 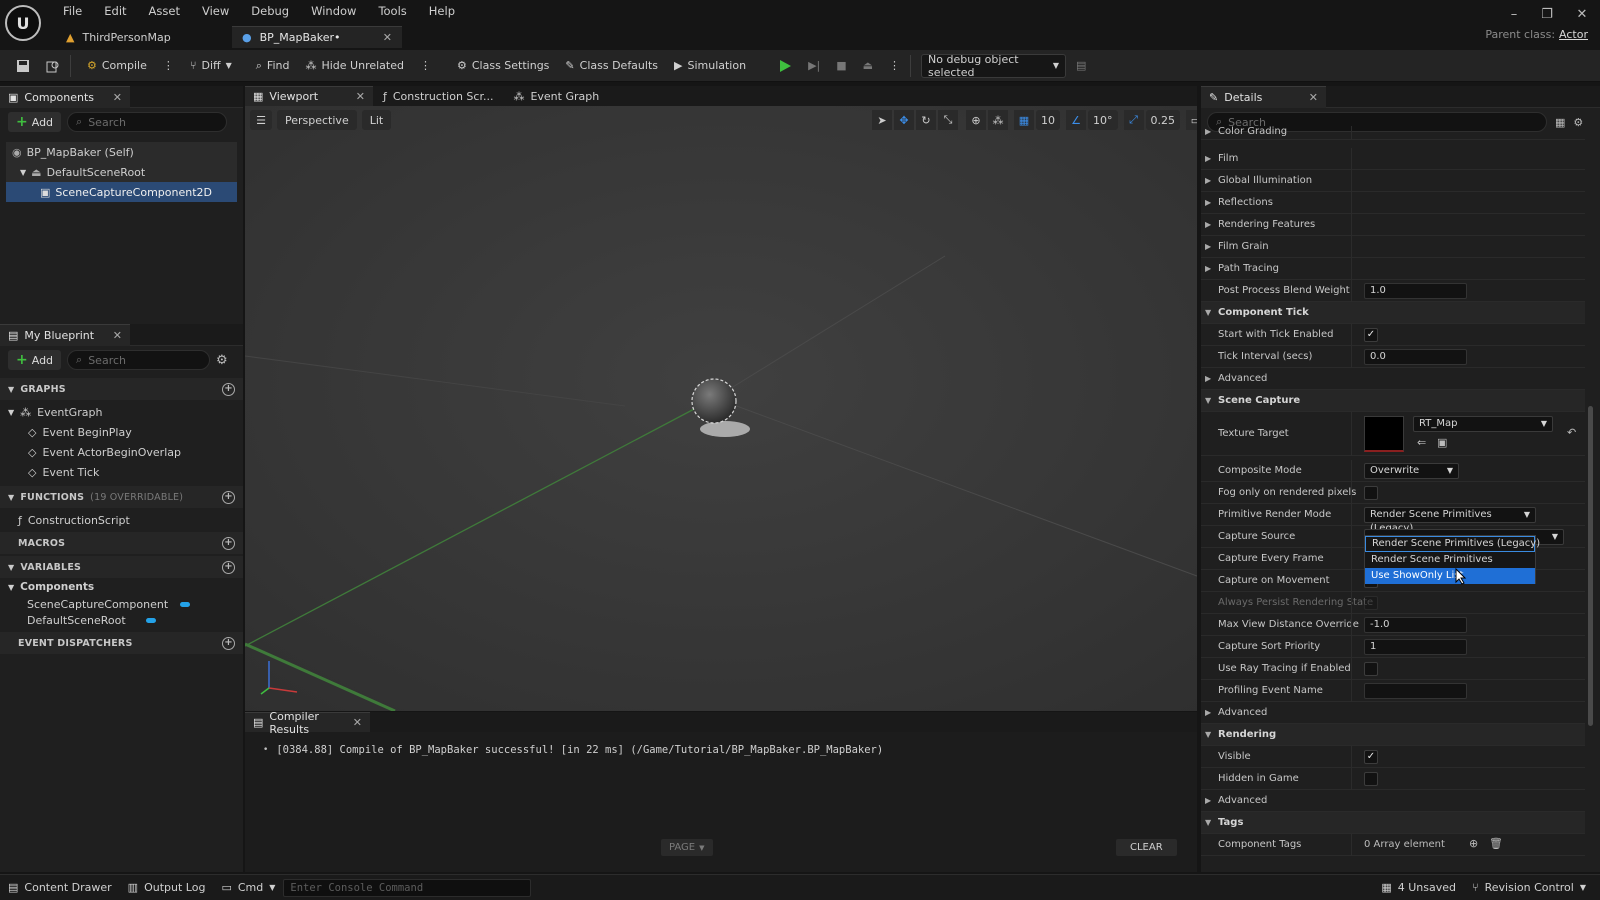 I want to click on texture-thumbnail, so click(x=1384, y=434).